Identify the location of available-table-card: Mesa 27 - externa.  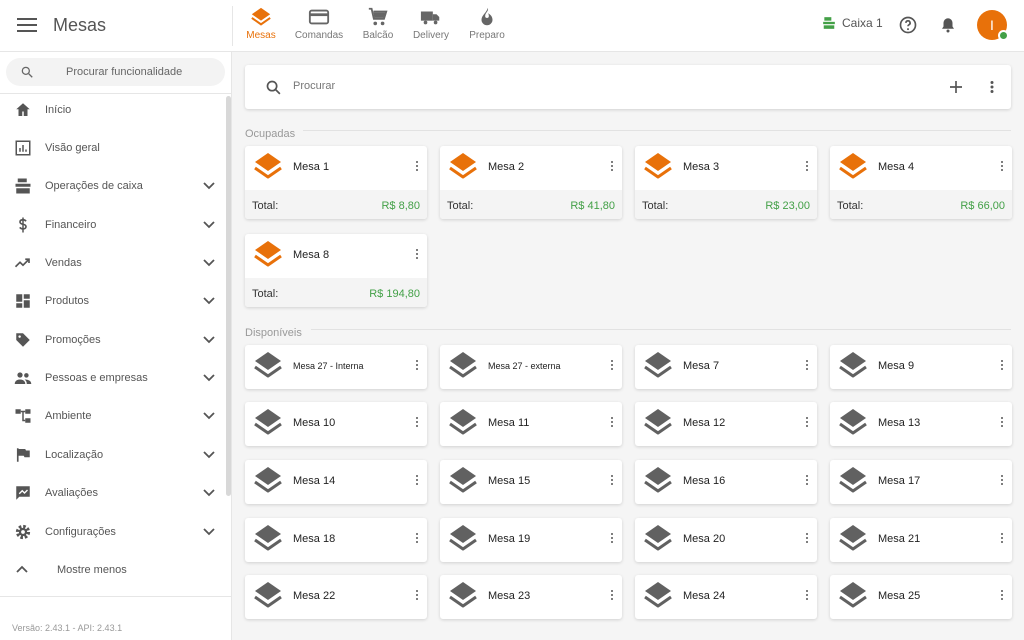
(531, 367).